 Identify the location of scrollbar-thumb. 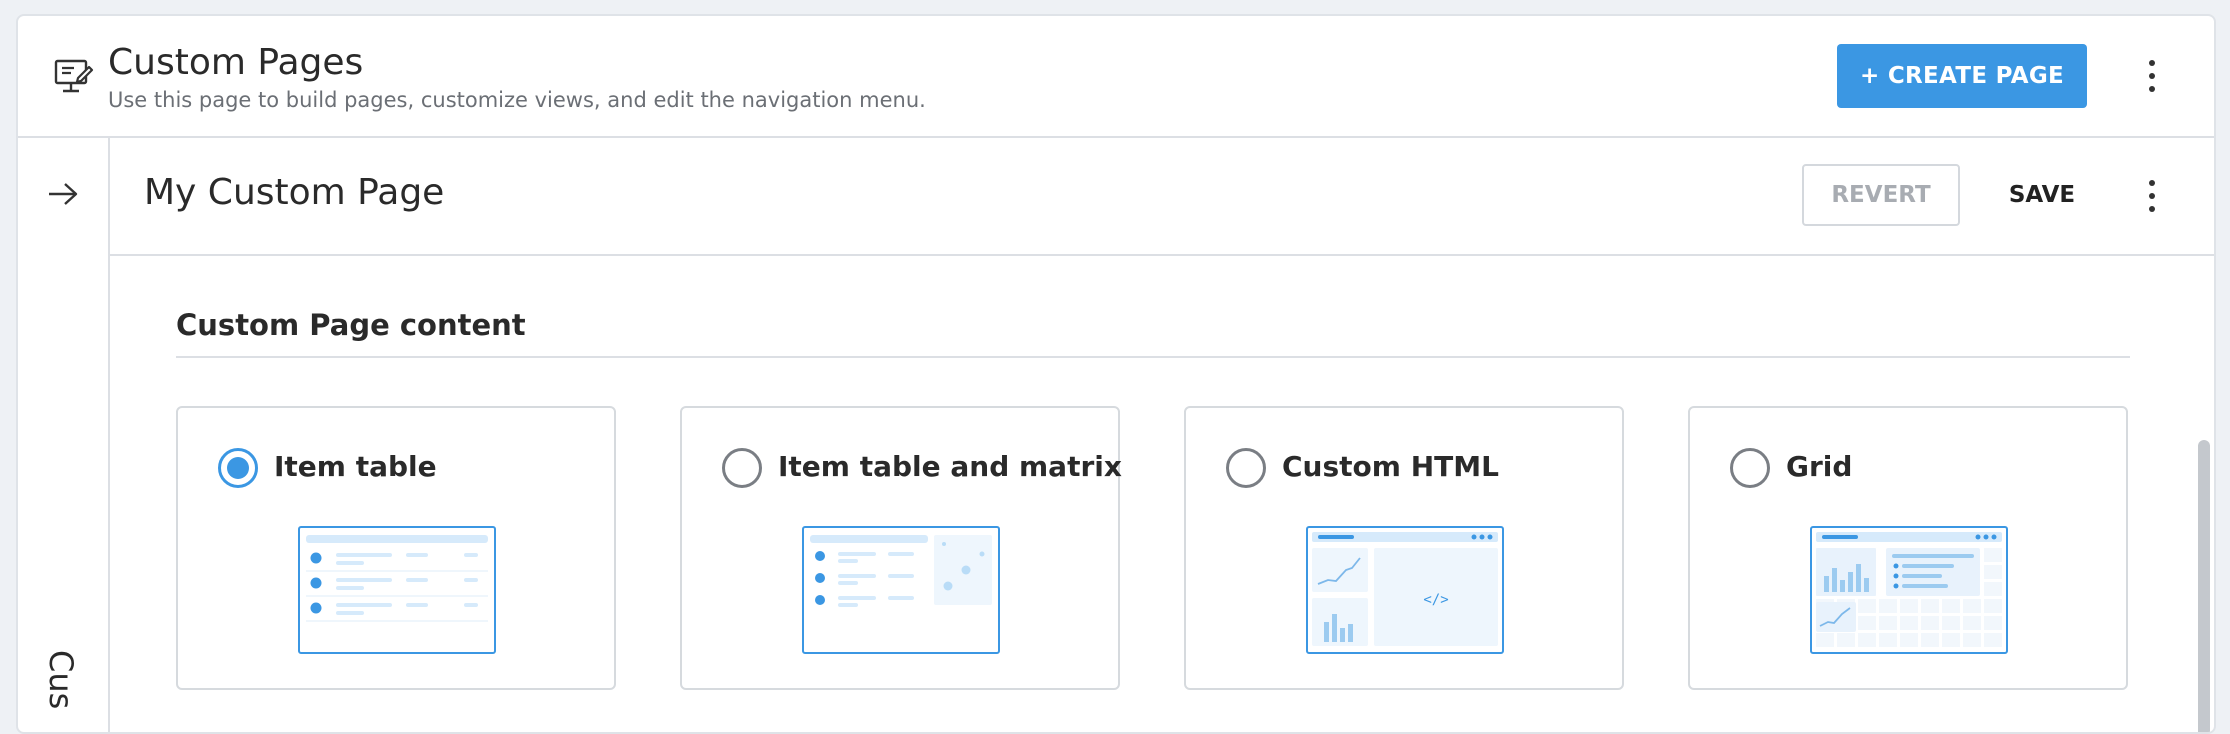
(2204, 586).